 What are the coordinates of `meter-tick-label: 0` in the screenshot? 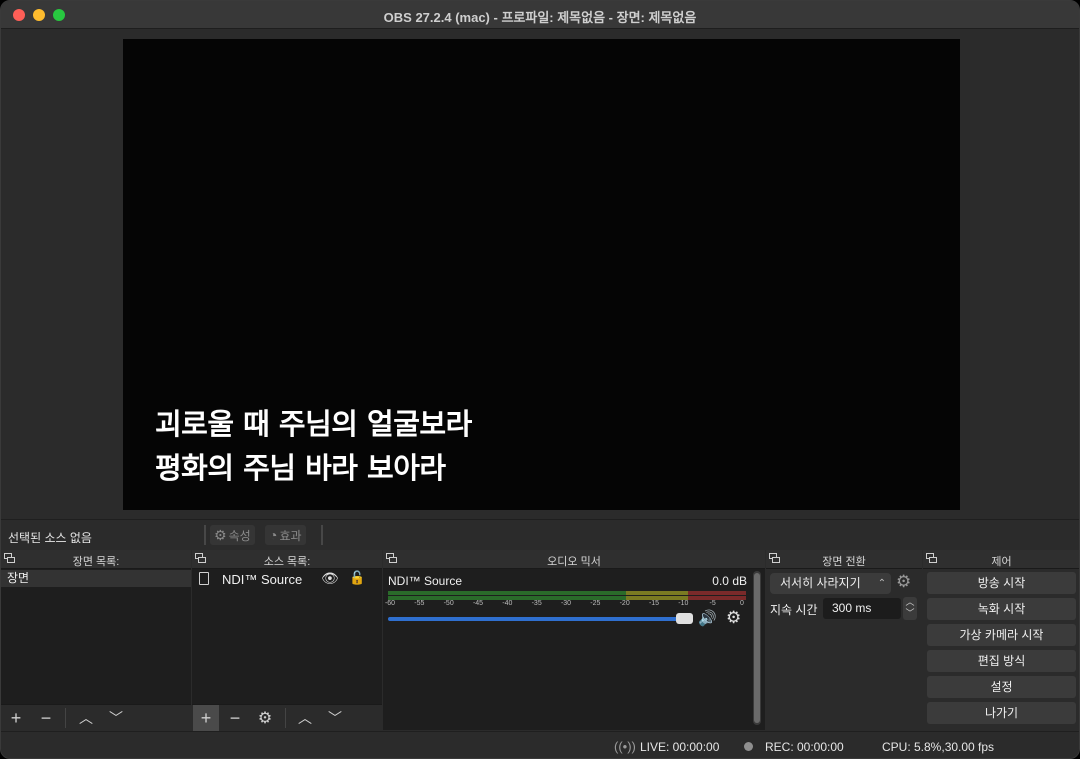 It's located at (742, 603).